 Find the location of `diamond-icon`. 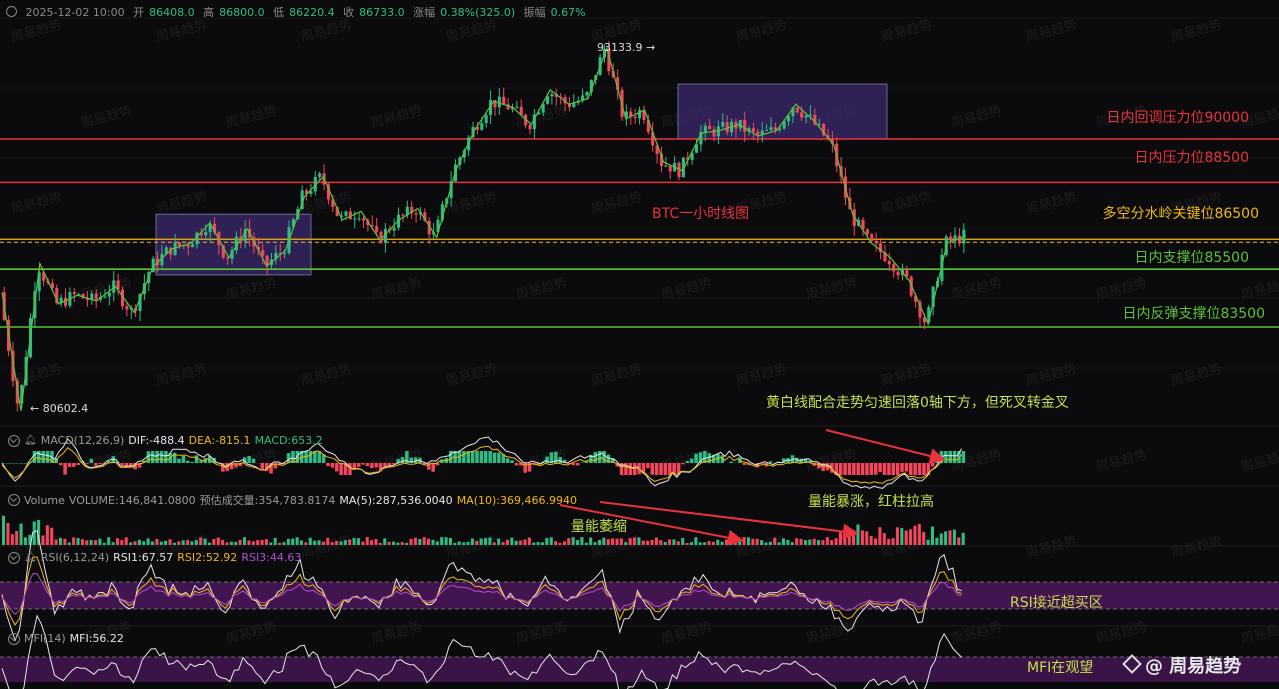

diamond-icon is located at coordinates (1132, 664).